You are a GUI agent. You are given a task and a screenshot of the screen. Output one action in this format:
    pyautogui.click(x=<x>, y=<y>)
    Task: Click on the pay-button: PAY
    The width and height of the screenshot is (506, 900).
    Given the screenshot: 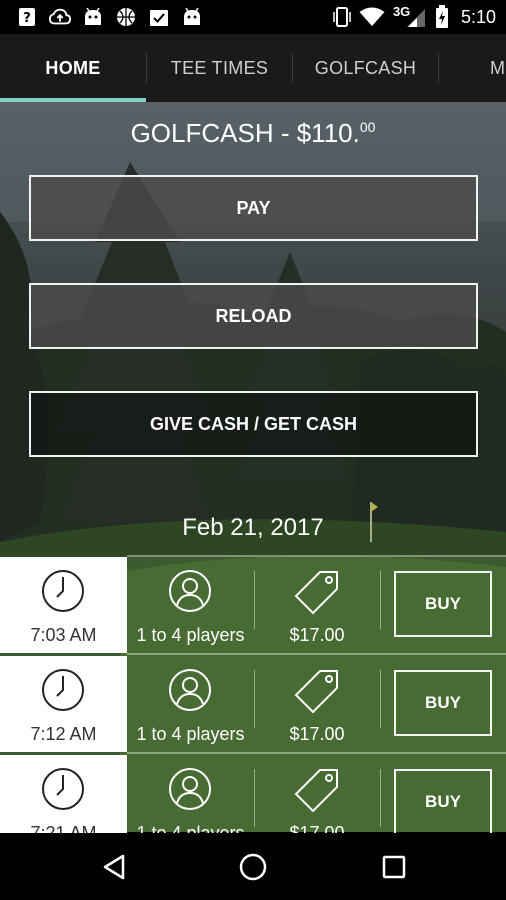 What is the action you would take?
    pyautogui.click(x=253, y=208)
    